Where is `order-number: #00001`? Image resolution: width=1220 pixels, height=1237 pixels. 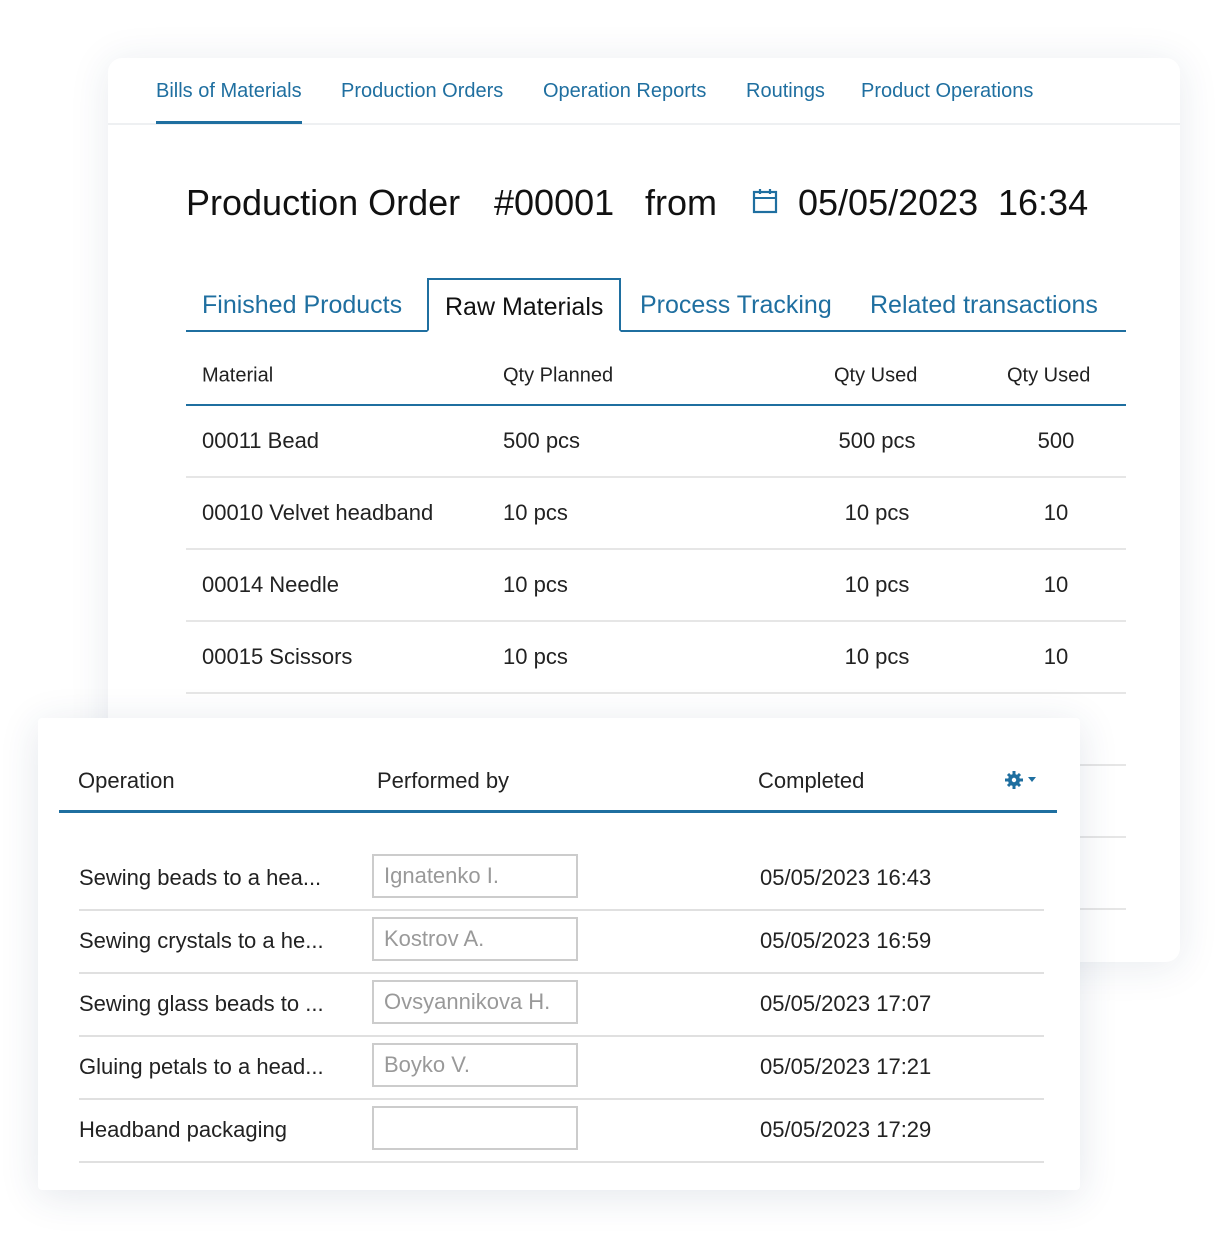
order-number: #00001 is located at coordinates (554, 202).